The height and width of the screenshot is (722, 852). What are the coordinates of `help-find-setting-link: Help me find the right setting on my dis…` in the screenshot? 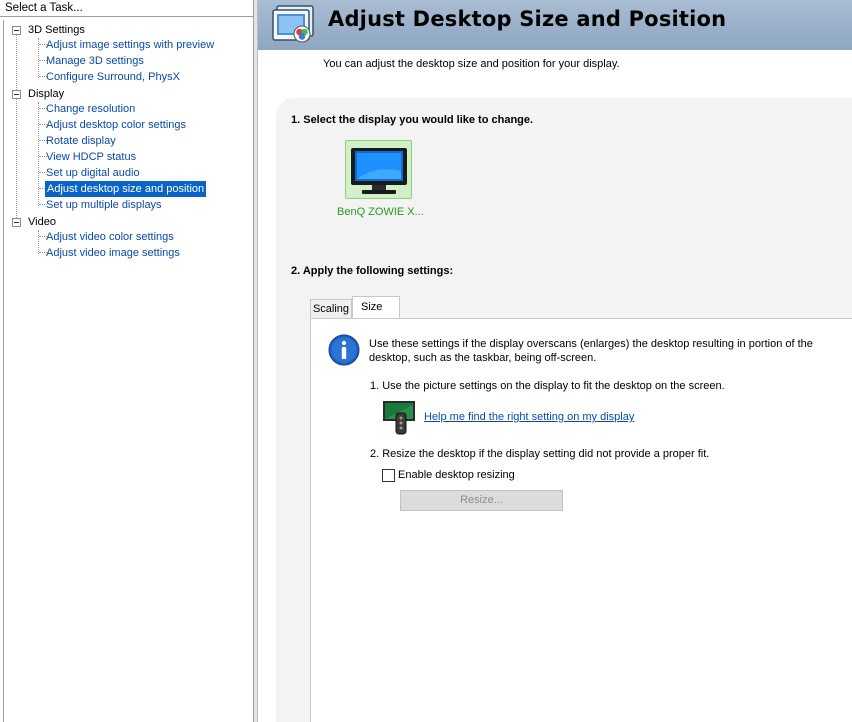 It's located at (529, 417).